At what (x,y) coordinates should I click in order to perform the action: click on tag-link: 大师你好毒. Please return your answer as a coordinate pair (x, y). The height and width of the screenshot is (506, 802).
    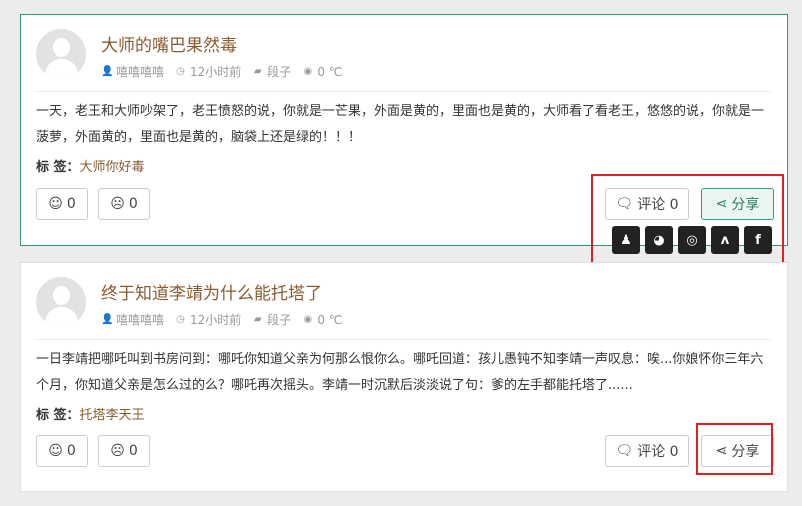
    Looking at the image, I should click on (112, 167).